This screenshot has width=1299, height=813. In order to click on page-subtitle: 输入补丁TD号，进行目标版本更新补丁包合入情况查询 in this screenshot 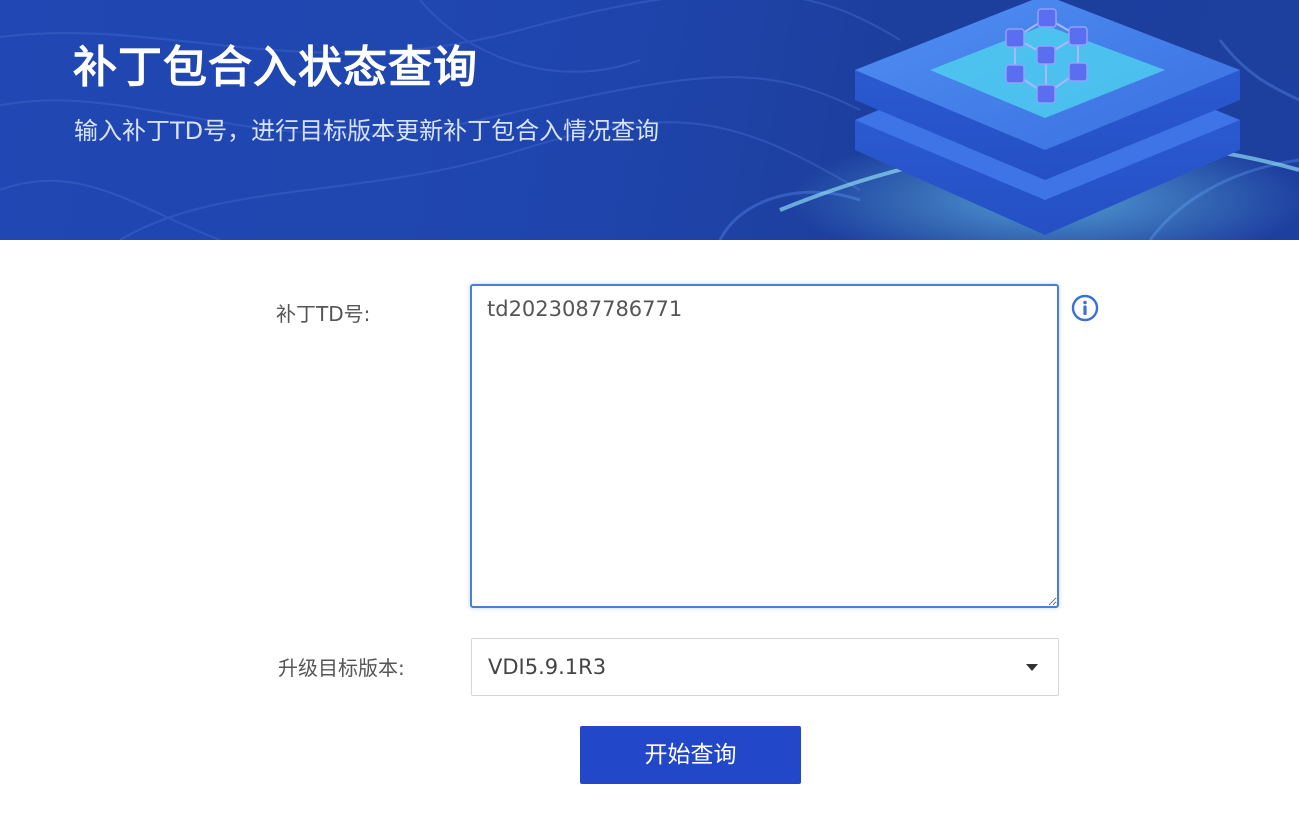, I will do `click(367, 131)`.